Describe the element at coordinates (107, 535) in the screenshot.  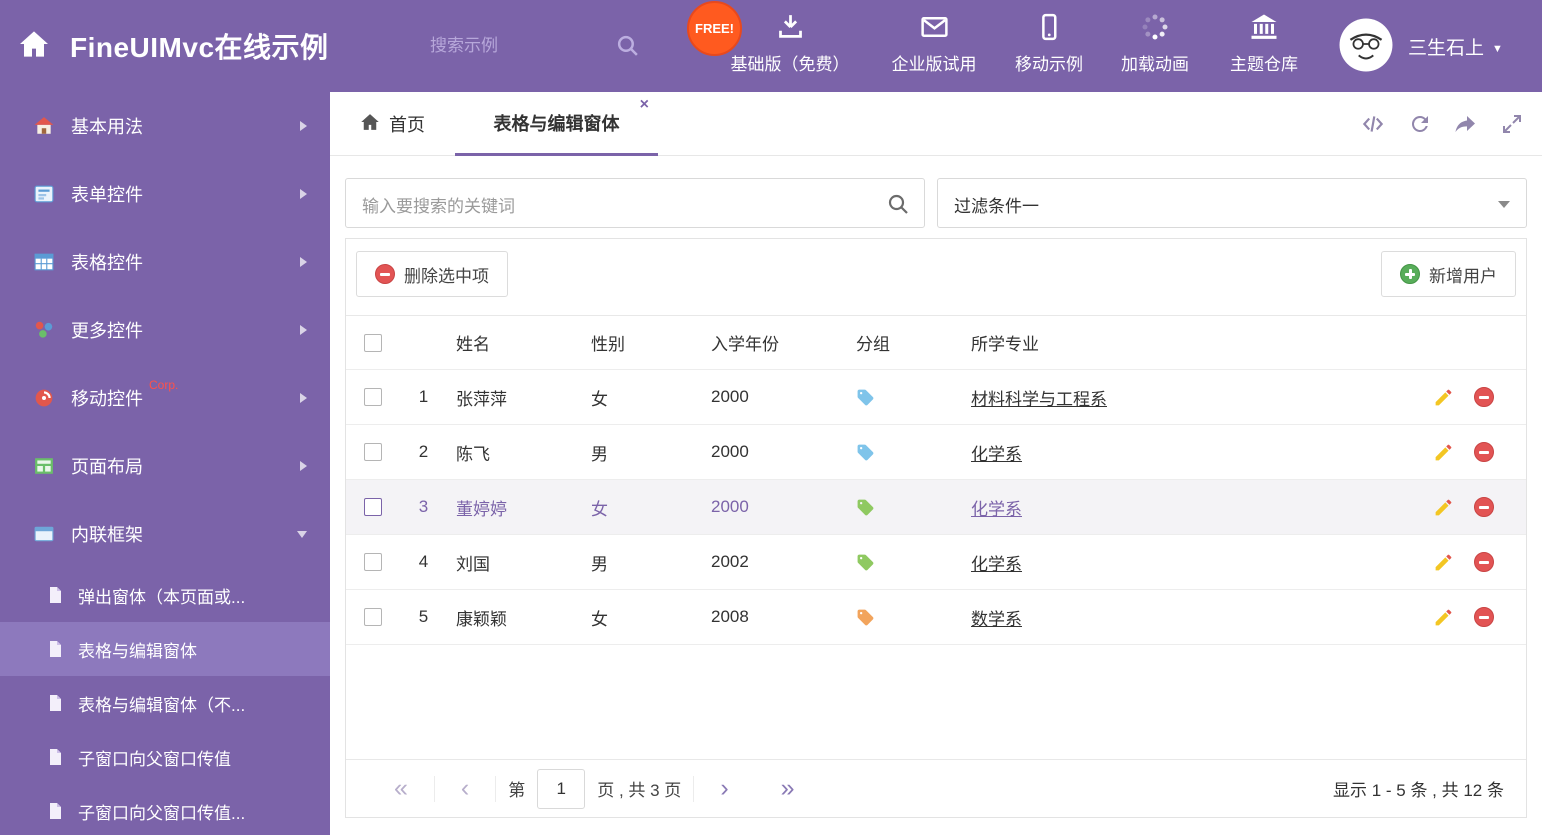
I see `sidebar-item-label: 内联框架` at that location.